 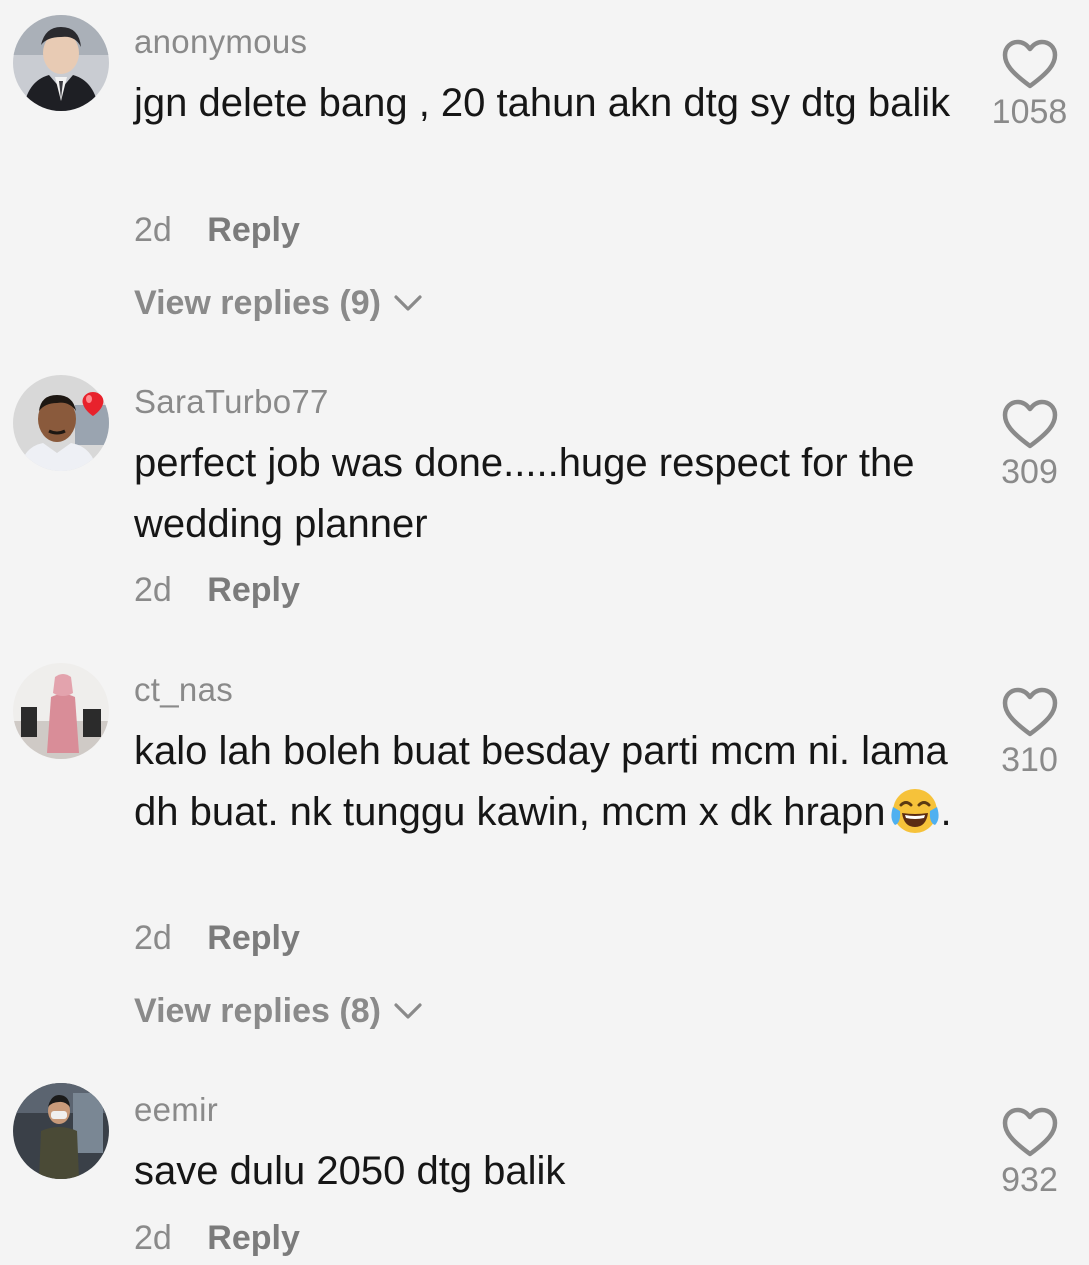 What do you see at coordinates (257, 303) in the screenshot?
I see `view-replies-label: View replies (9)` at bounding box center [257, 303].